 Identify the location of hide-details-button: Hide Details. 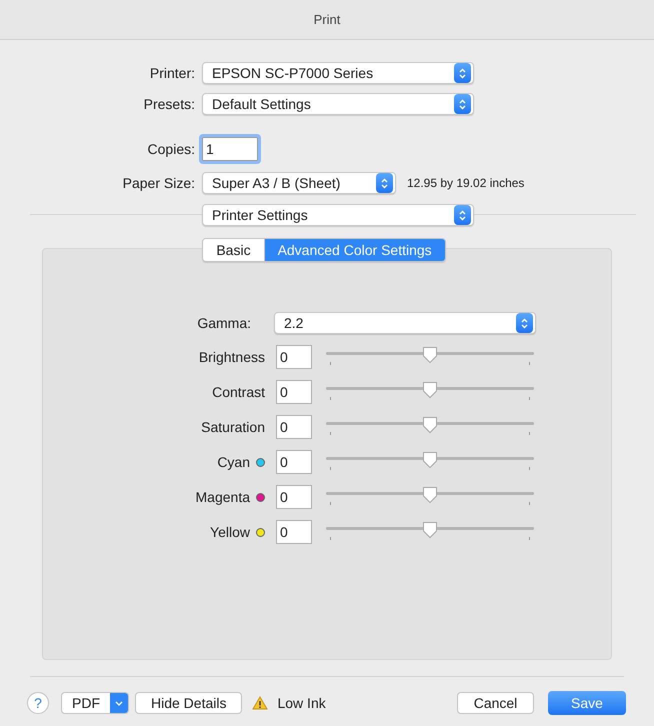
(188, 703).